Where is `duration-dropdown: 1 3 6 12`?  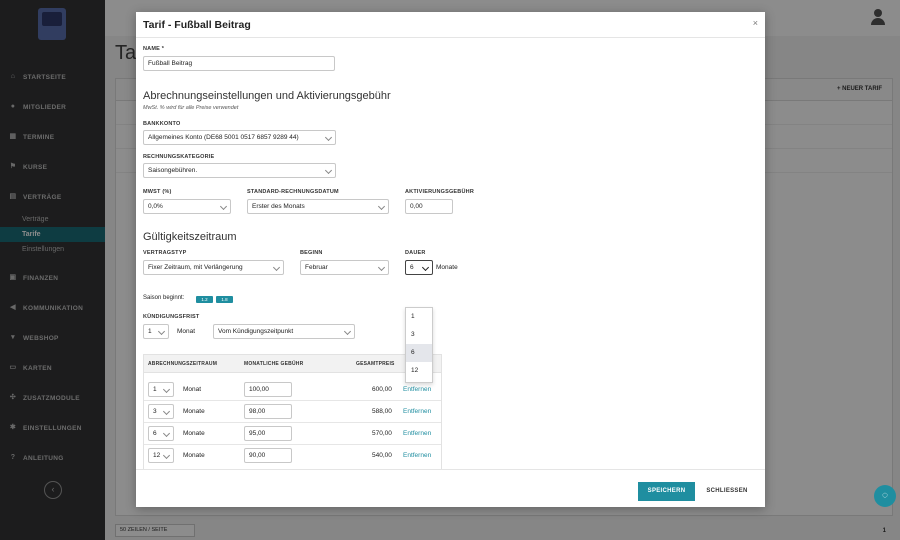 duration-dropdown: 1 3 6 12 is located at coordinates (419, 345).